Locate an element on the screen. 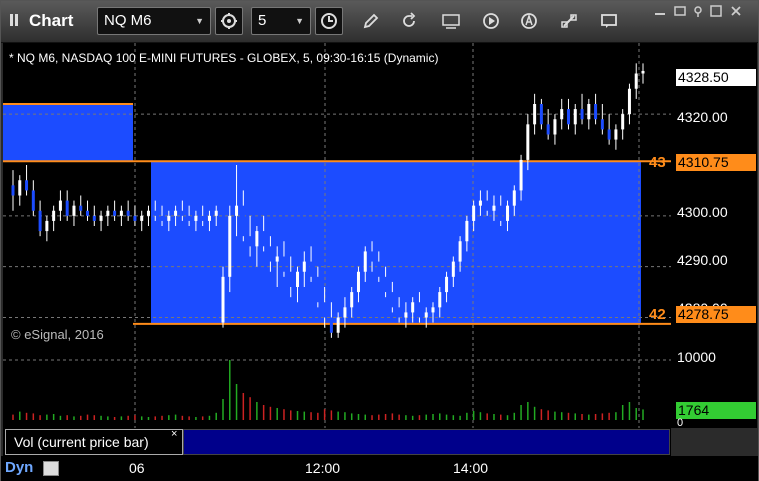 The width and height of the screenshot is (759, 481). level-42-price-label: 4278.75 is located at coordinates (716, 314).